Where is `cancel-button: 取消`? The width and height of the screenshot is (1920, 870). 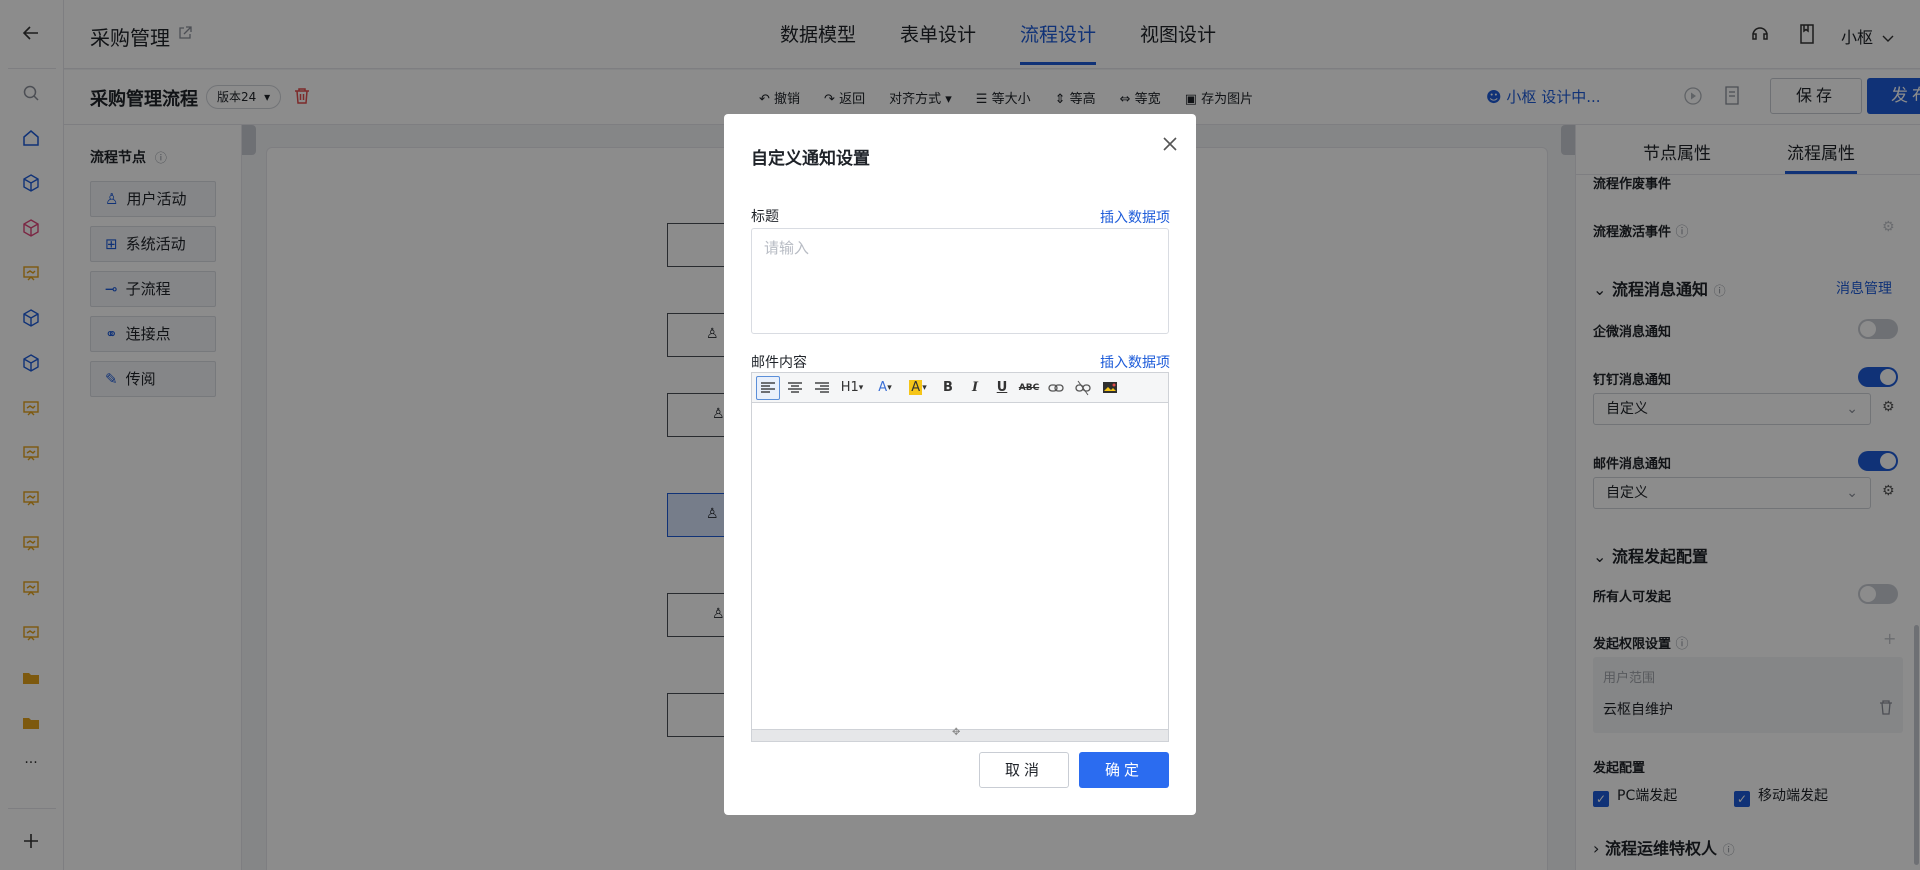 cancel-button: 取消 is located at coordinates (1024, 770).